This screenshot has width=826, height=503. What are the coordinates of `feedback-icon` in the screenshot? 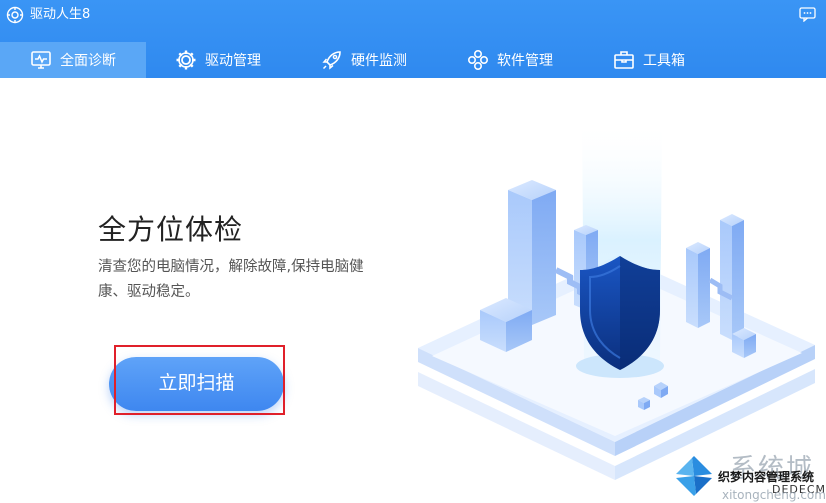 It's located at (807, 14).